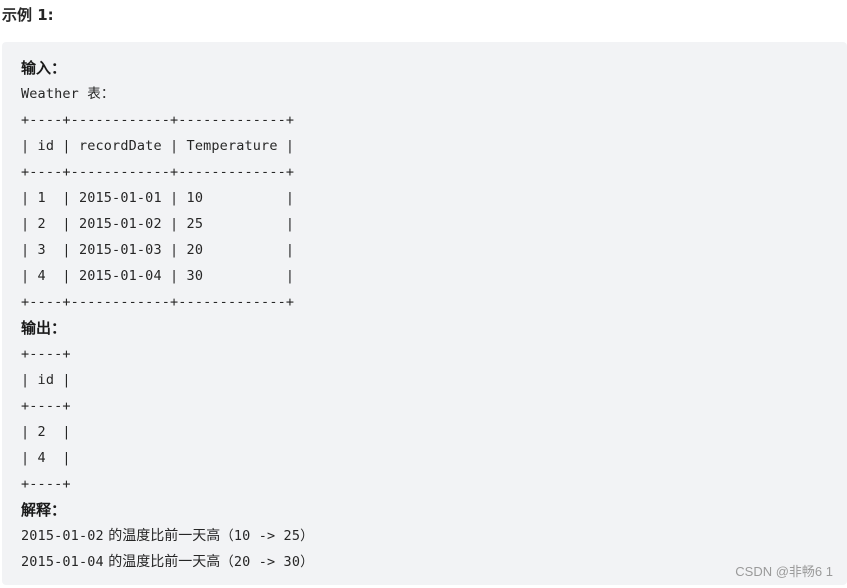 The width and height of the screenshot is (847, 588). I want to click on input-table-row: | 3 | 2015-01-03 | 20 |, so click(158, 250).